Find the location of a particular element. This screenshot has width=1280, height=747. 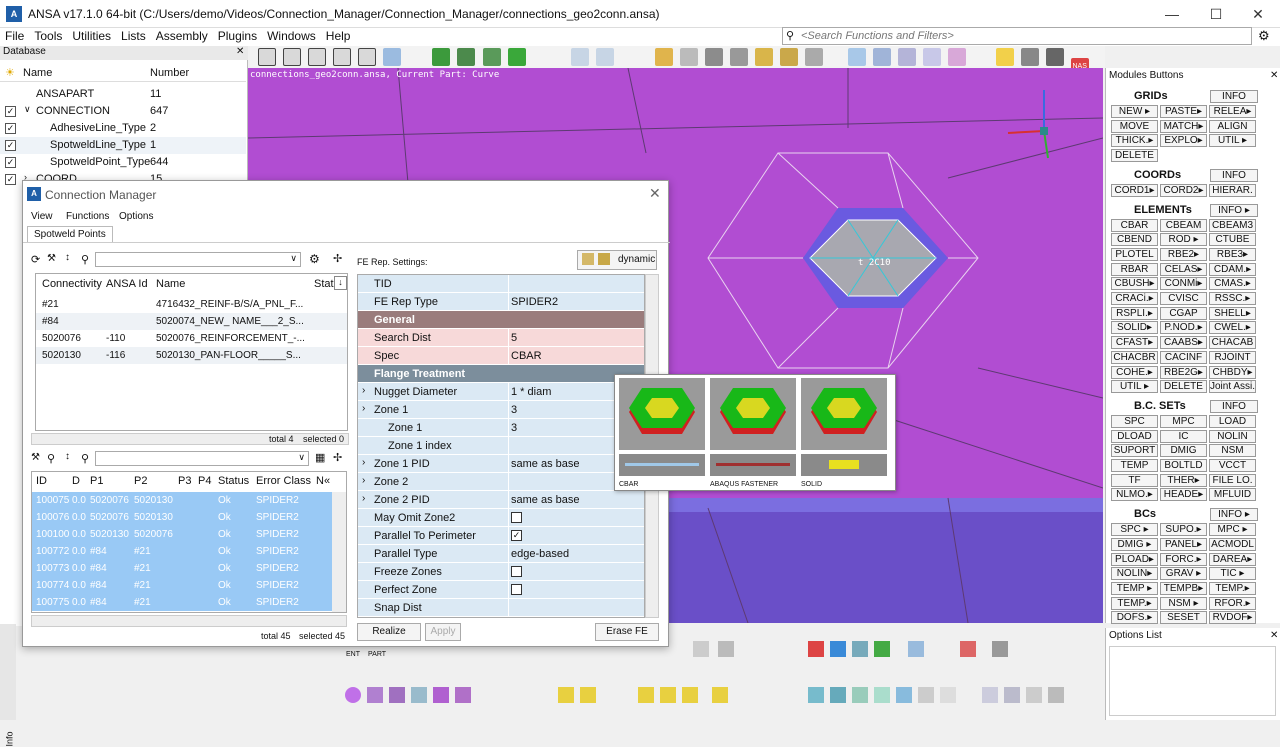

tool-check-icon is located at coordinates (516, 57).